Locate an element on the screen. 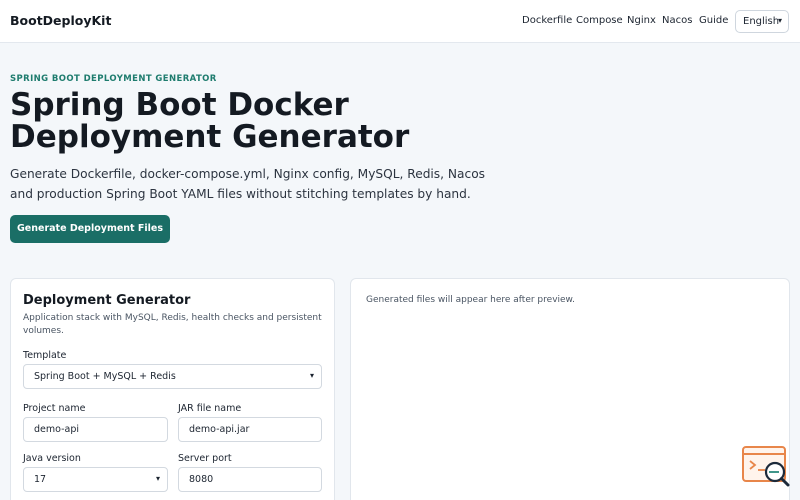 This screenshot has width=800, height=500. template-label: Template is located at coordinates (45, 355).